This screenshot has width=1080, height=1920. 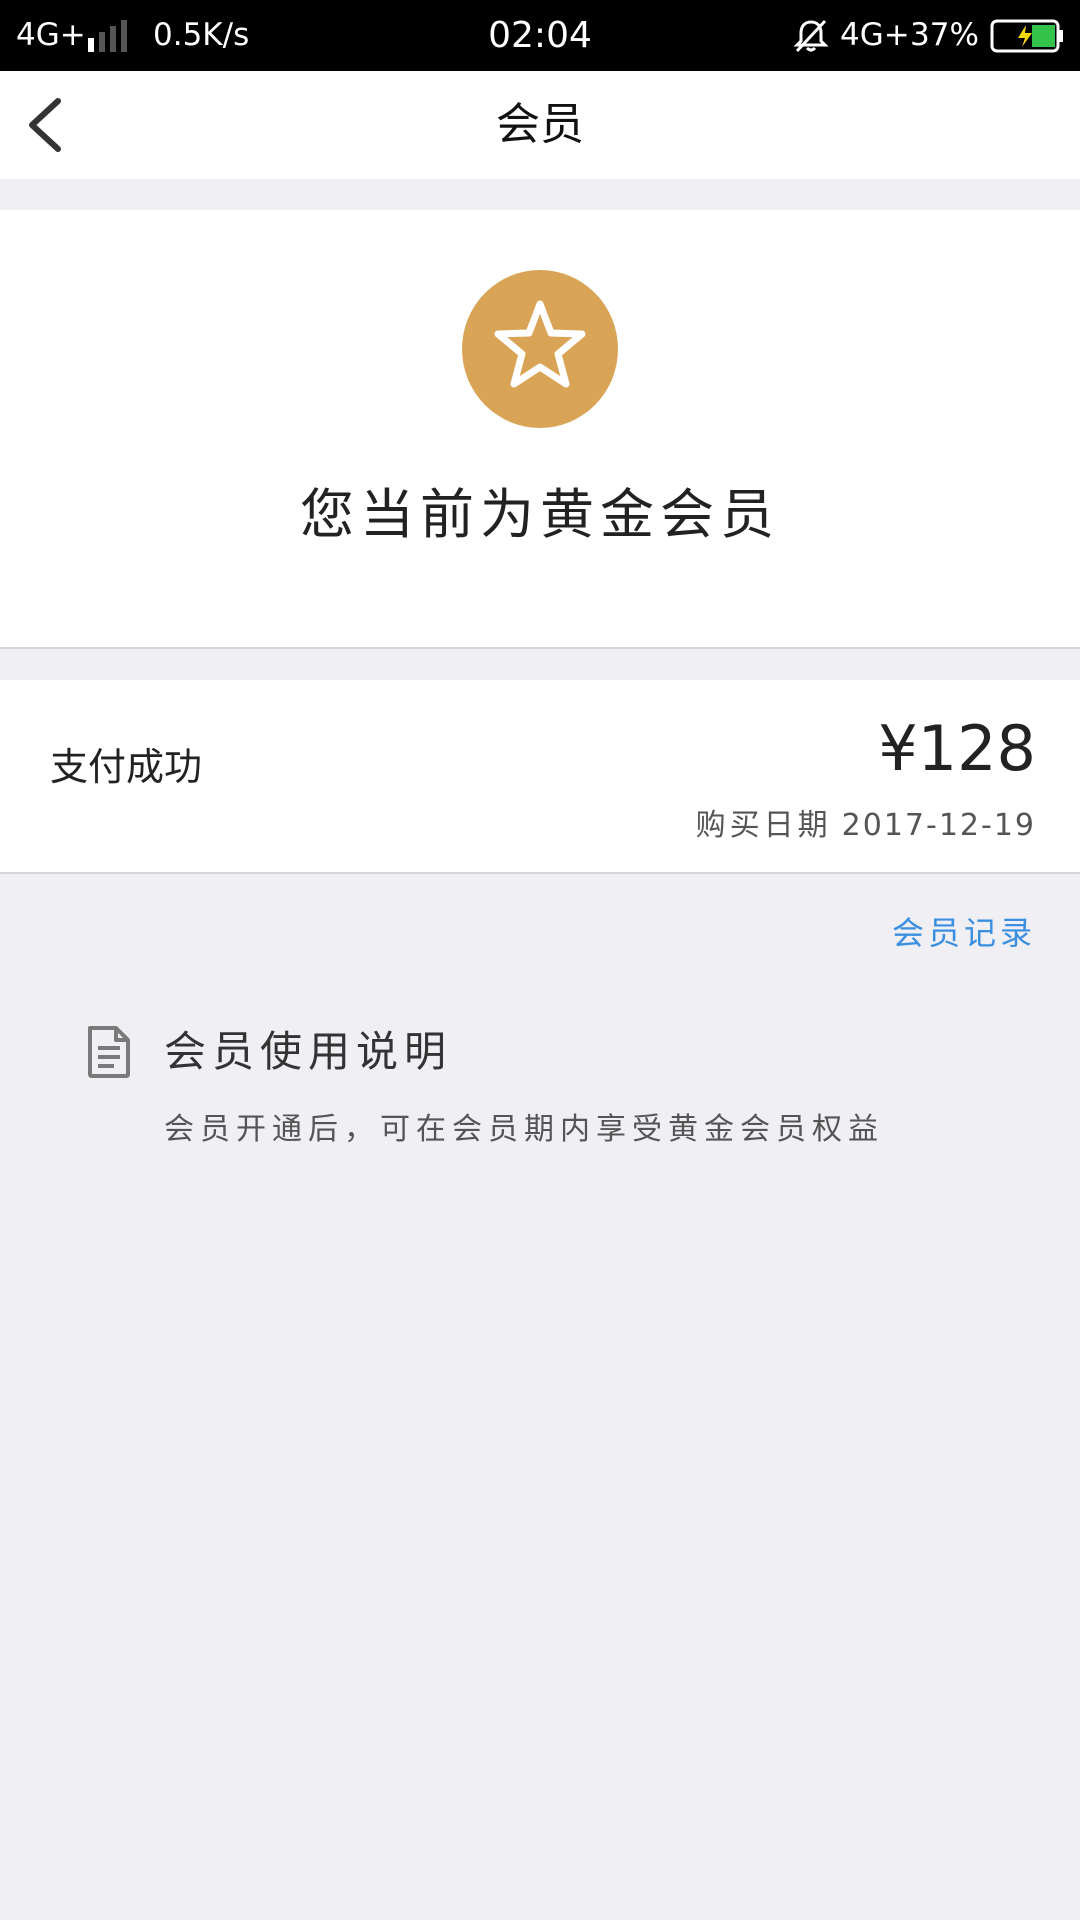 I want to click on payment-amount: ¥128, so click(x=957, y=748).